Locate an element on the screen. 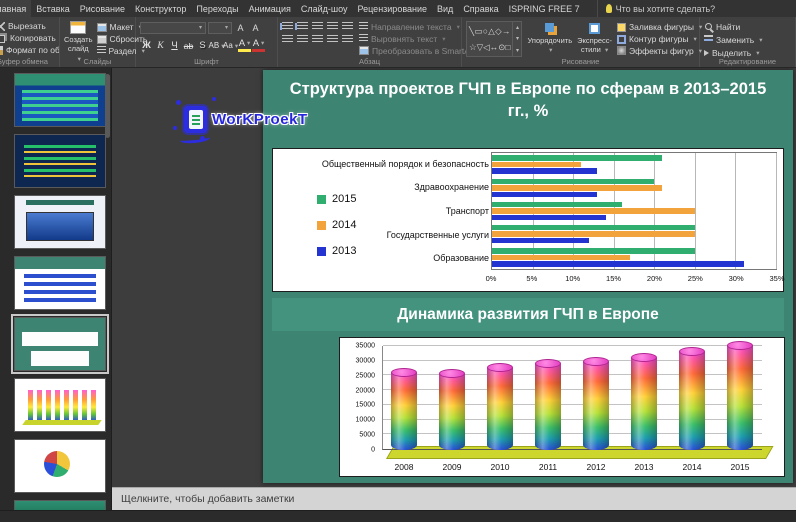 Image resolution: width=796 pixels, height=522 pixels. highlight-color-button: А is located at coordinates (244, 45).